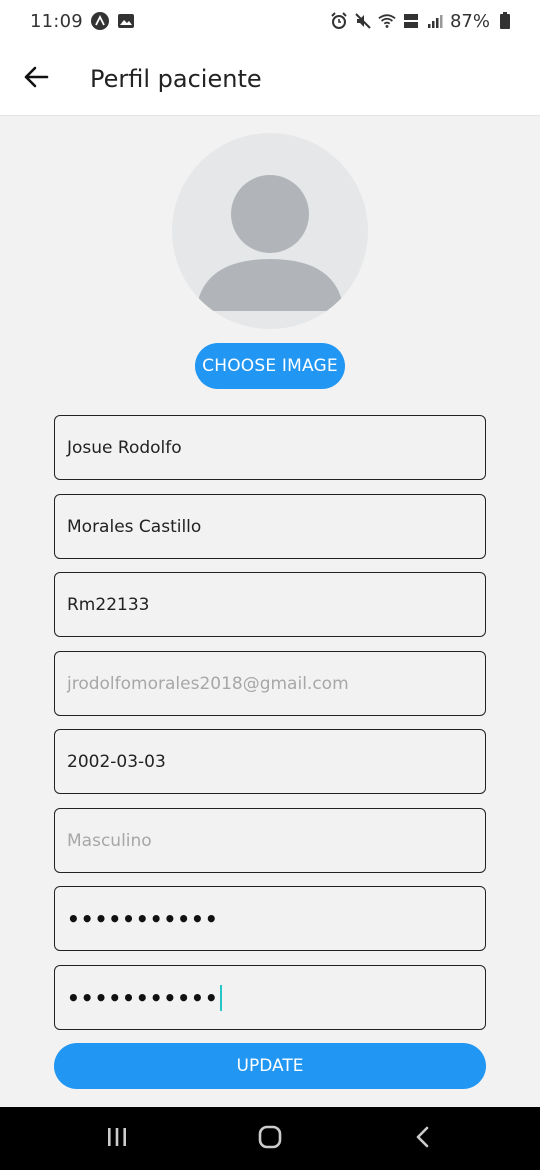  I want to click on volte-icon, so click(411, 21).